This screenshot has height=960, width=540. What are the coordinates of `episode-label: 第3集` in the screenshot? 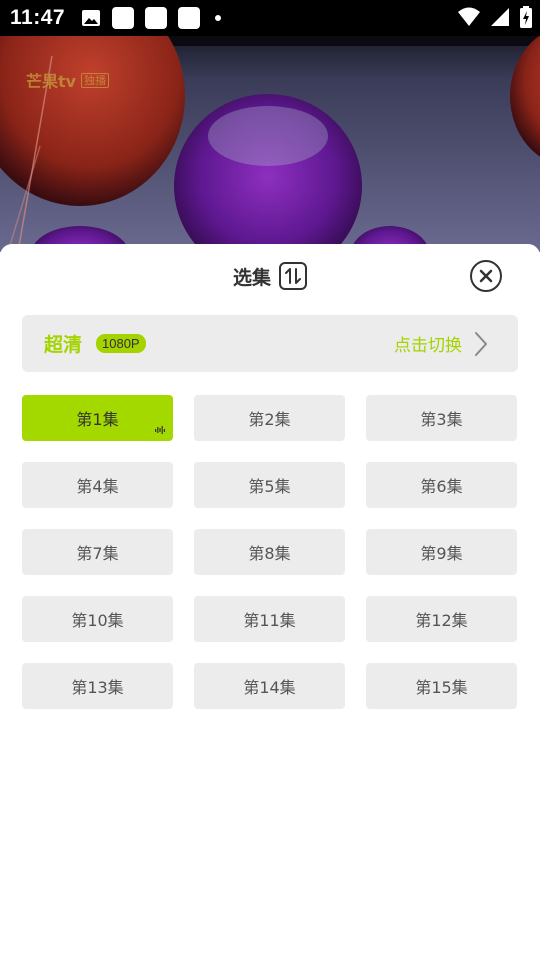 It's located at (441, 419).